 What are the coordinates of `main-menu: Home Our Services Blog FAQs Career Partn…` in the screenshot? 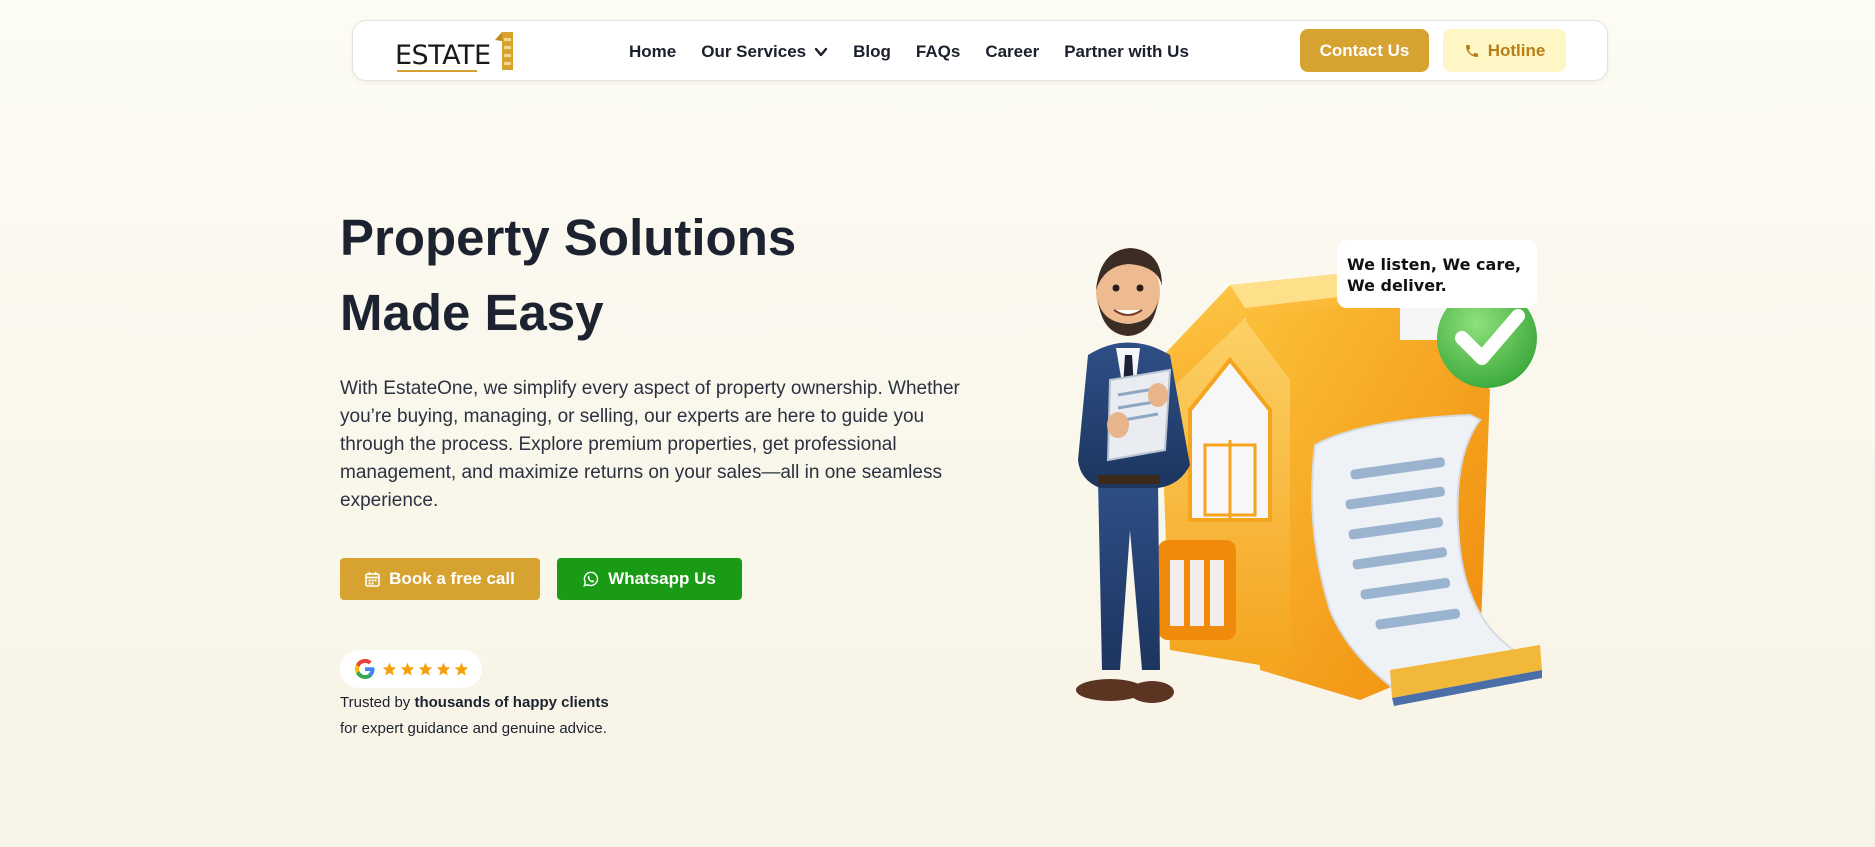 It's located at (921, 51).